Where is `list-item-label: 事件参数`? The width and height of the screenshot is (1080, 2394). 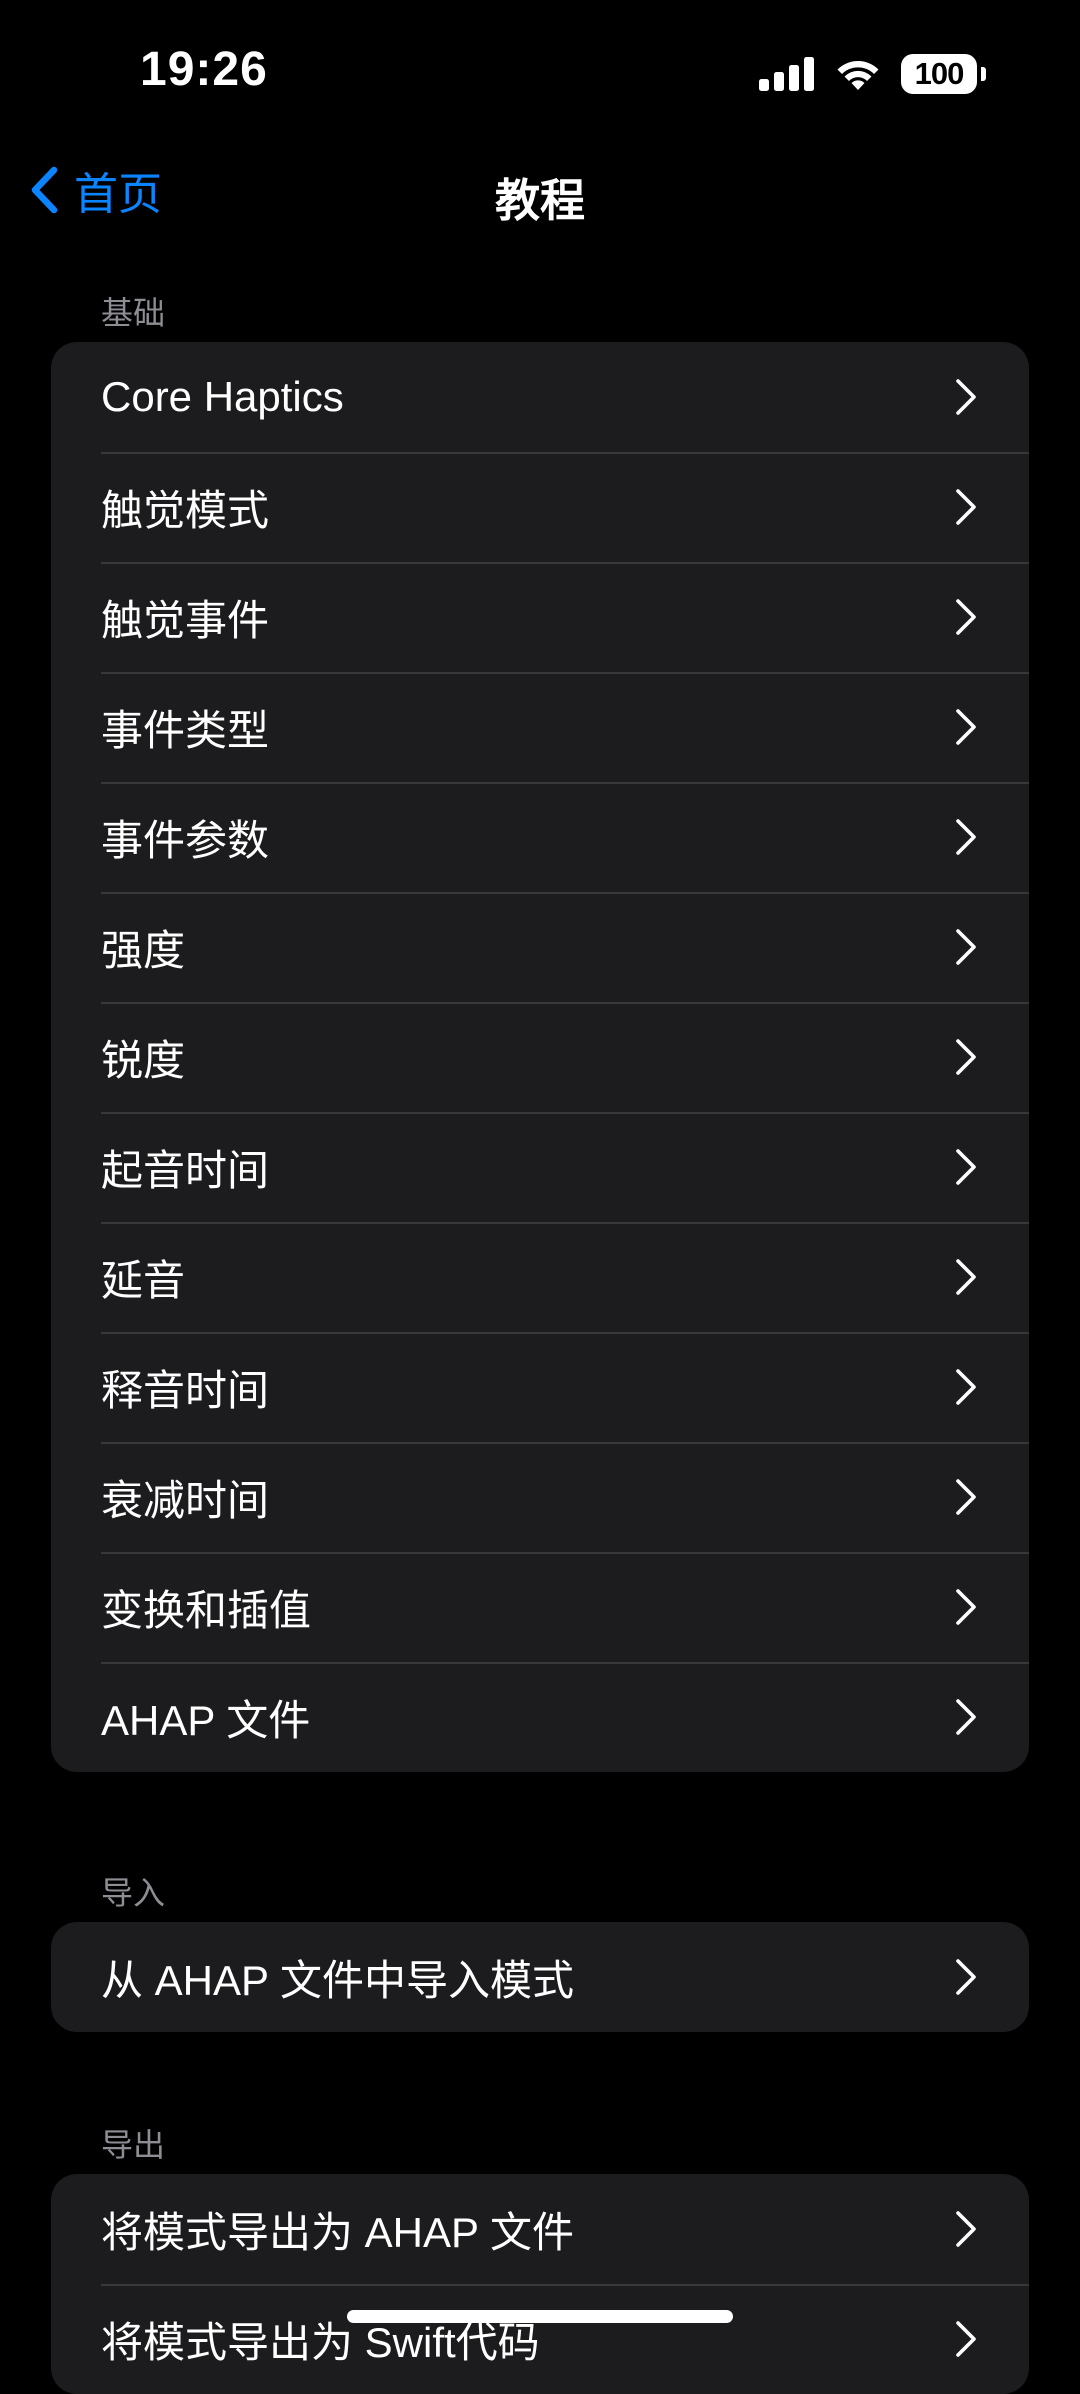
list-item-label: 事件参数 is located at coordinates (185, 840).